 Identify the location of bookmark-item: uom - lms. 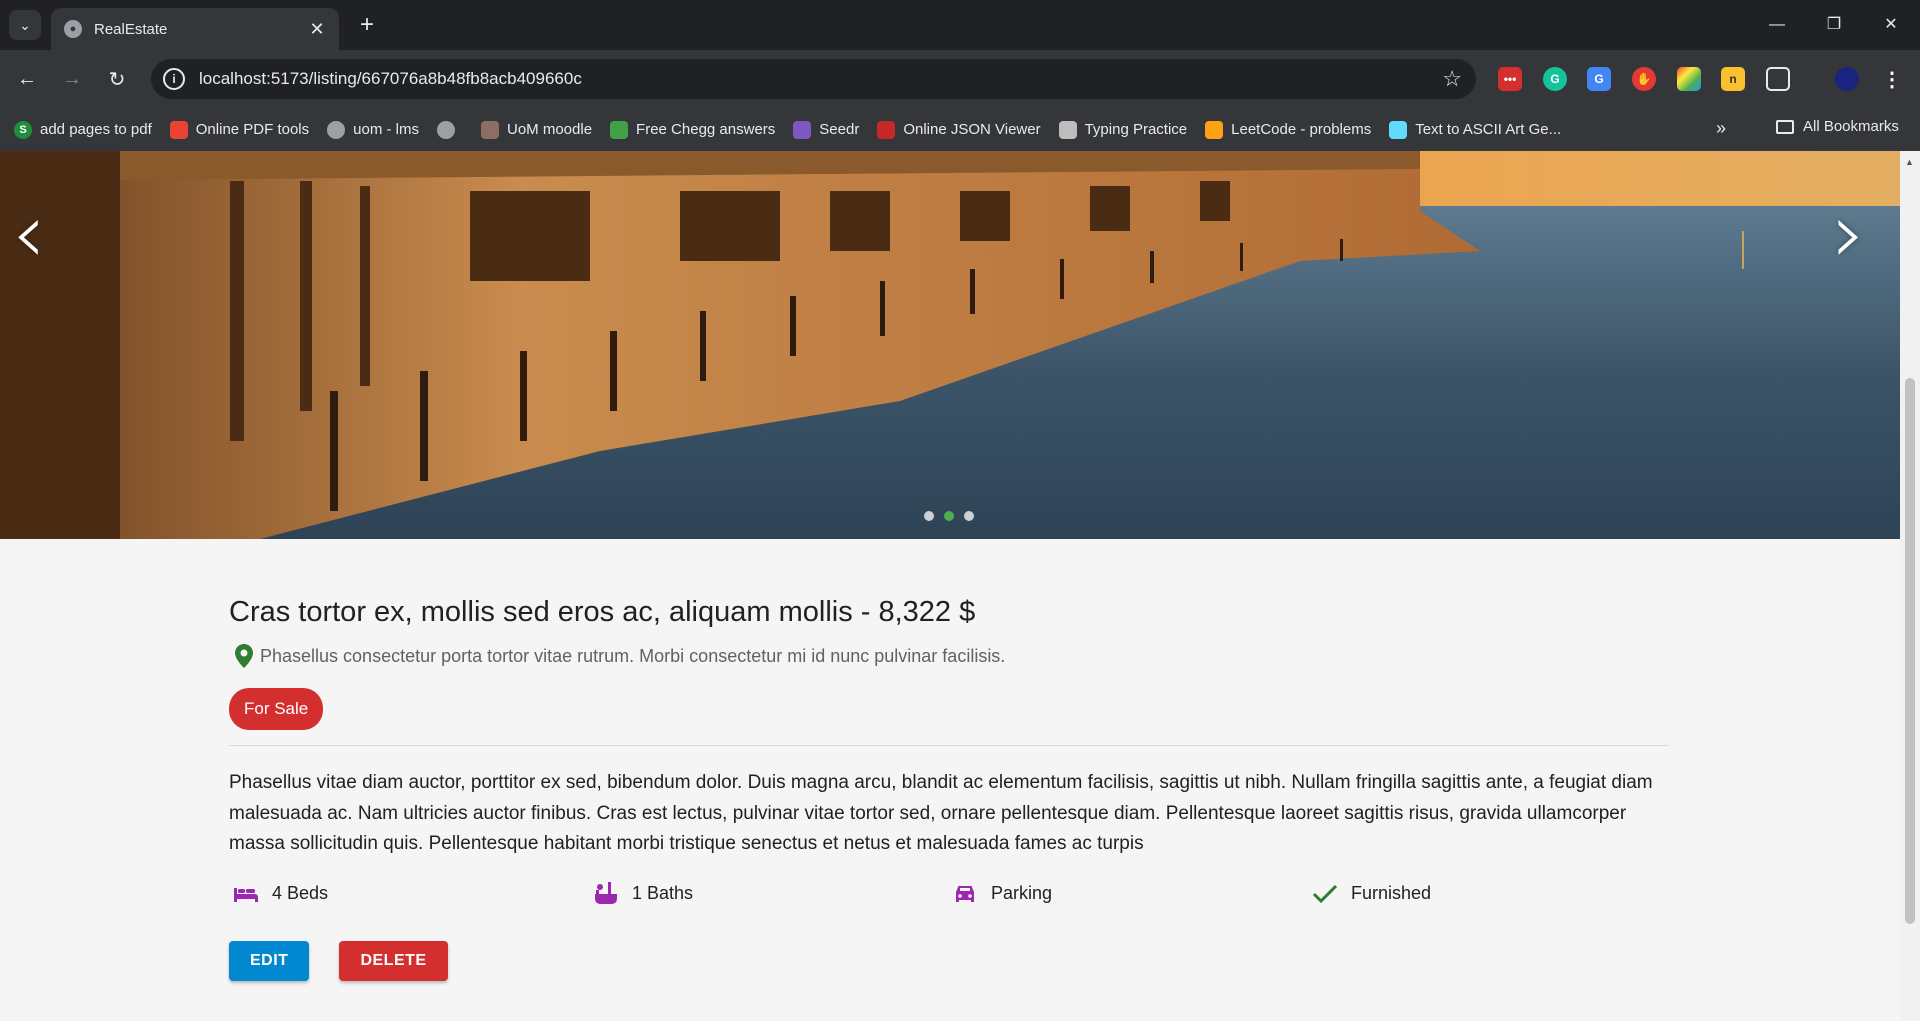
(373, 129).